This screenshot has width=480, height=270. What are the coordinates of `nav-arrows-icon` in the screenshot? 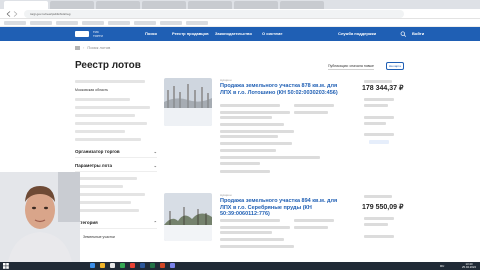 It's located at (12, 14).